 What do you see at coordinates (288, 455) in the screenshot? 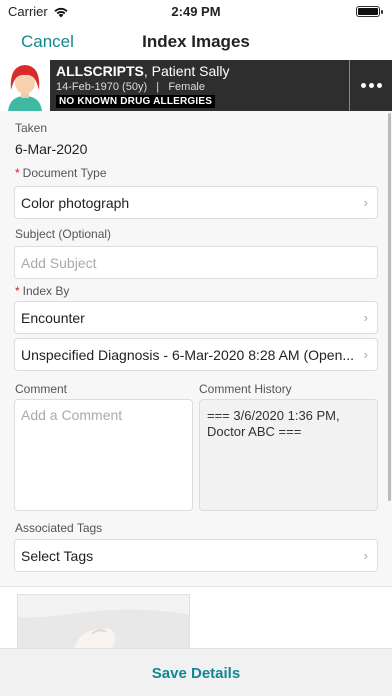
I see `comment-history: === 3/6/2020 1:36 PM, Doctor ABC ===` at bounding box center [288, 455].